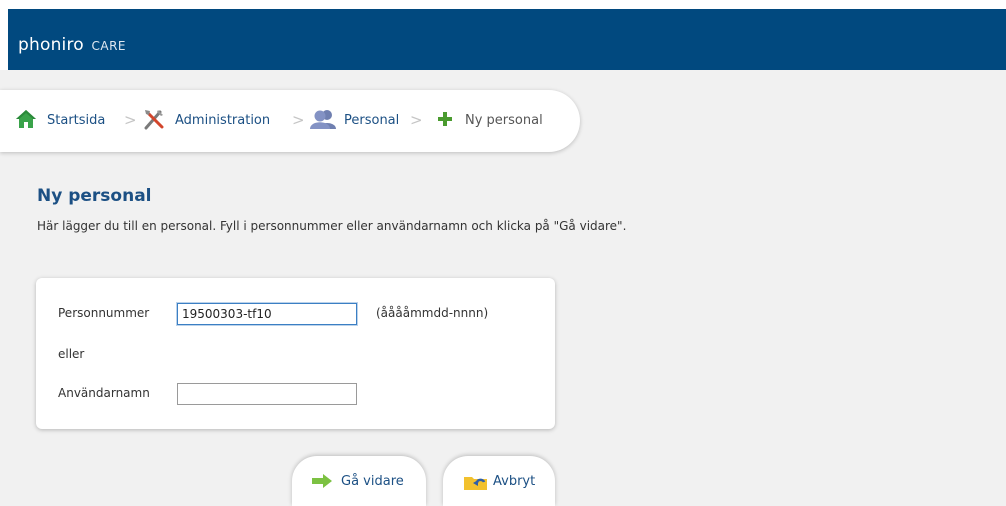 The image size is (1006, 506). Describe the element at coordinates (71, 354) in the screenshot. I see `or-label: eller` at that location.